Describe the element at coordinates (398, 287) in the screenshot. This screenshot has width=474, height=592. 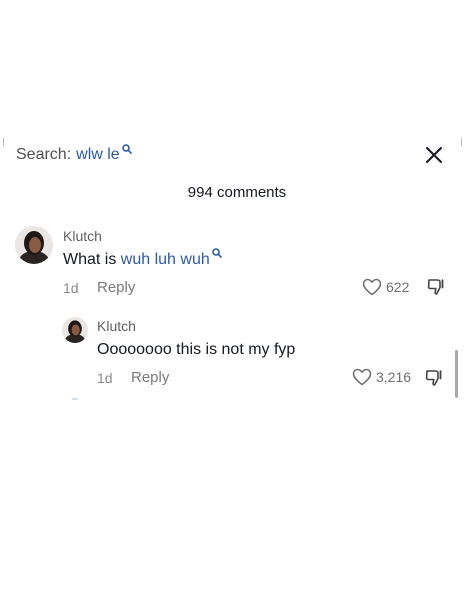
I see `like-count: 622` at that location.